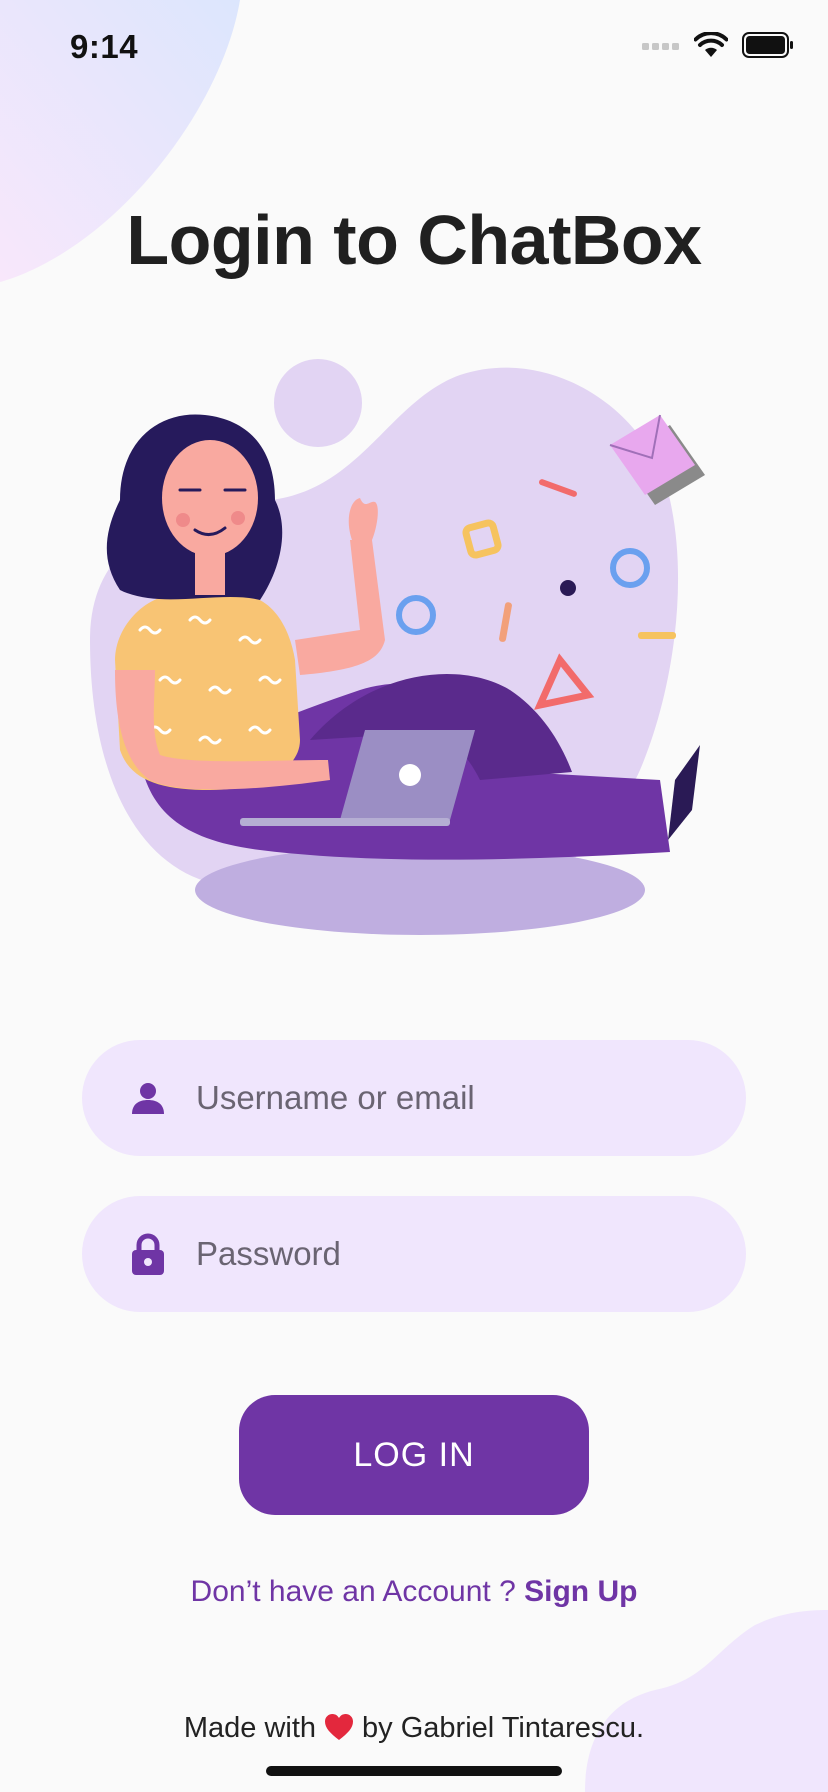 The height and width of the screenshot is (1792, 828). I want to click on woman-hand, so click(363, 519).